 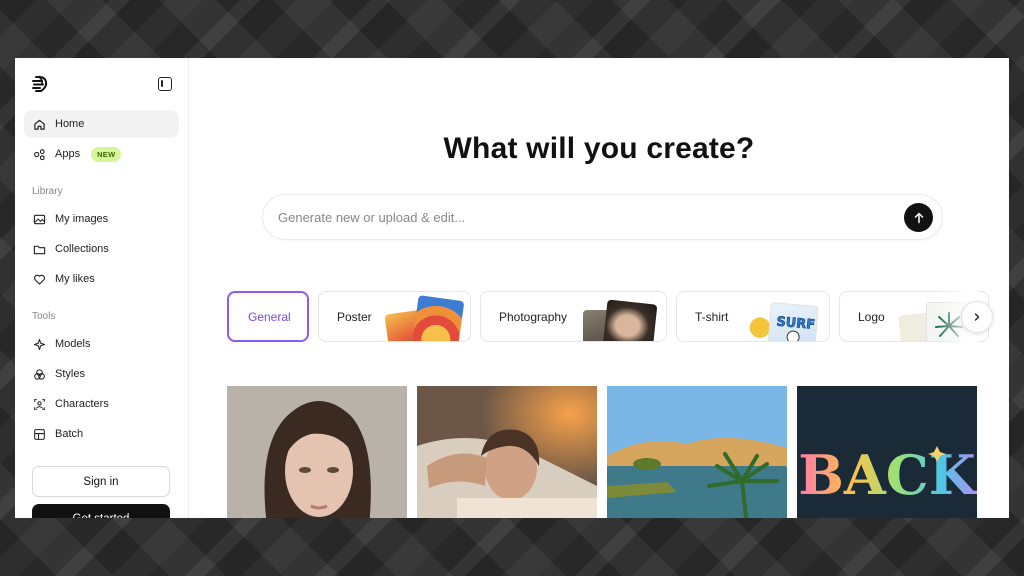 What do you see at coordinates (317, 452) in the screenshot?
I see `gallery-image-portrait` at bounding box center [317, 452].